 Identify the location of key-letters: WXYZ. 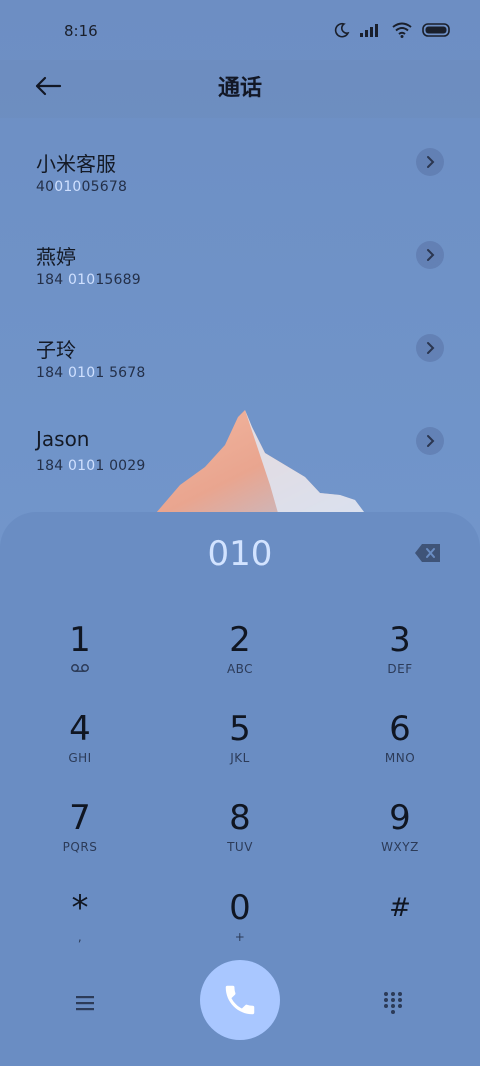
(400, 847).